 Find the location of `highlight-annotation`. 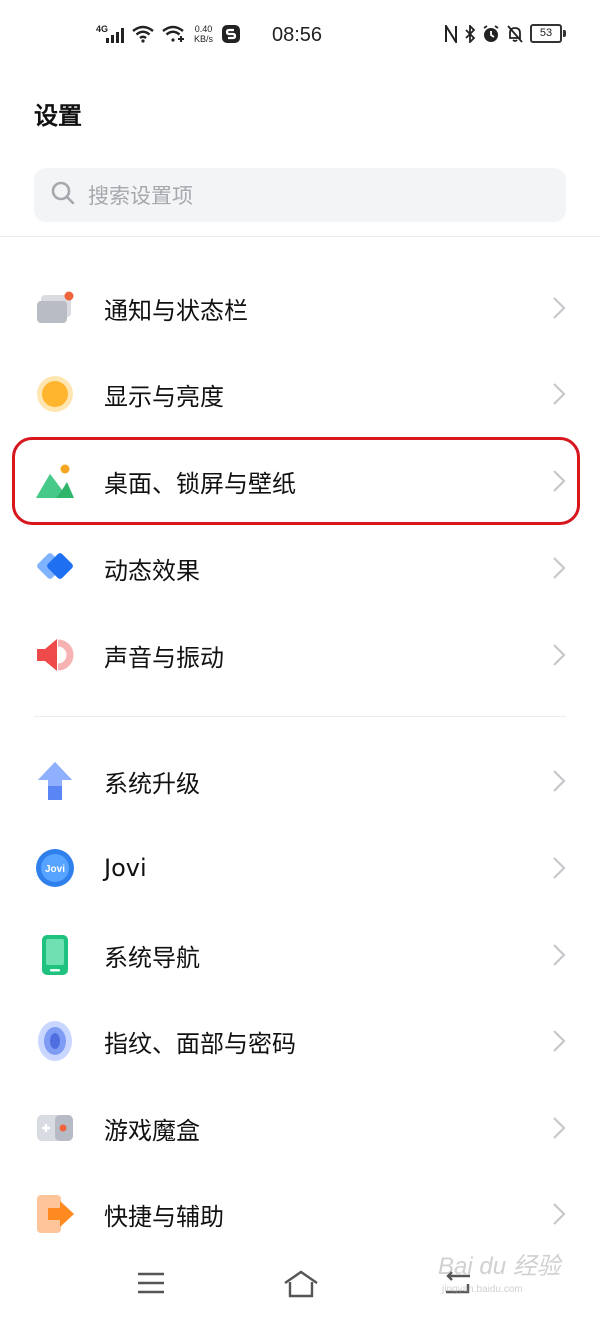

highlight-annotation is located at coordinates (296, 481).